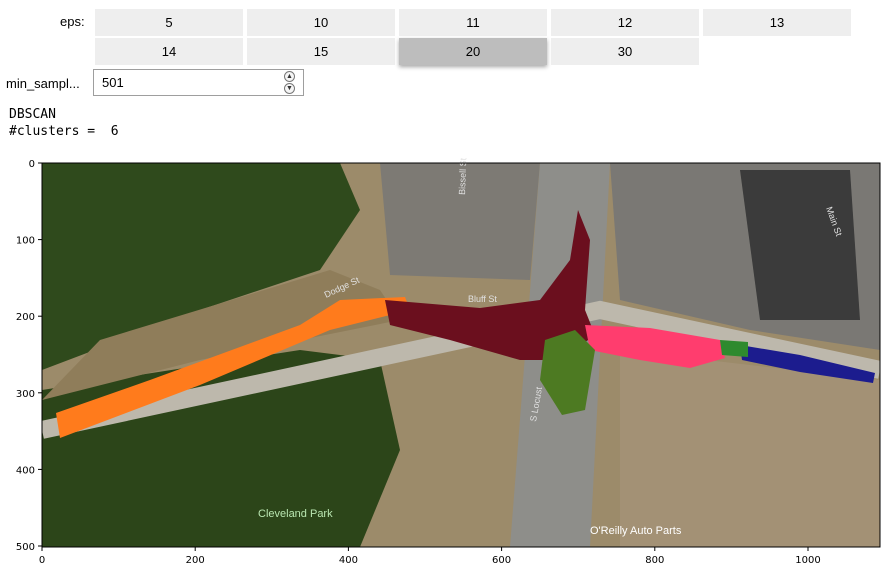  What do you see at coordinates (64, 131) in the screenshot?
I see `cluster-count: #clusters = 6` at bounding box center [64, 131].